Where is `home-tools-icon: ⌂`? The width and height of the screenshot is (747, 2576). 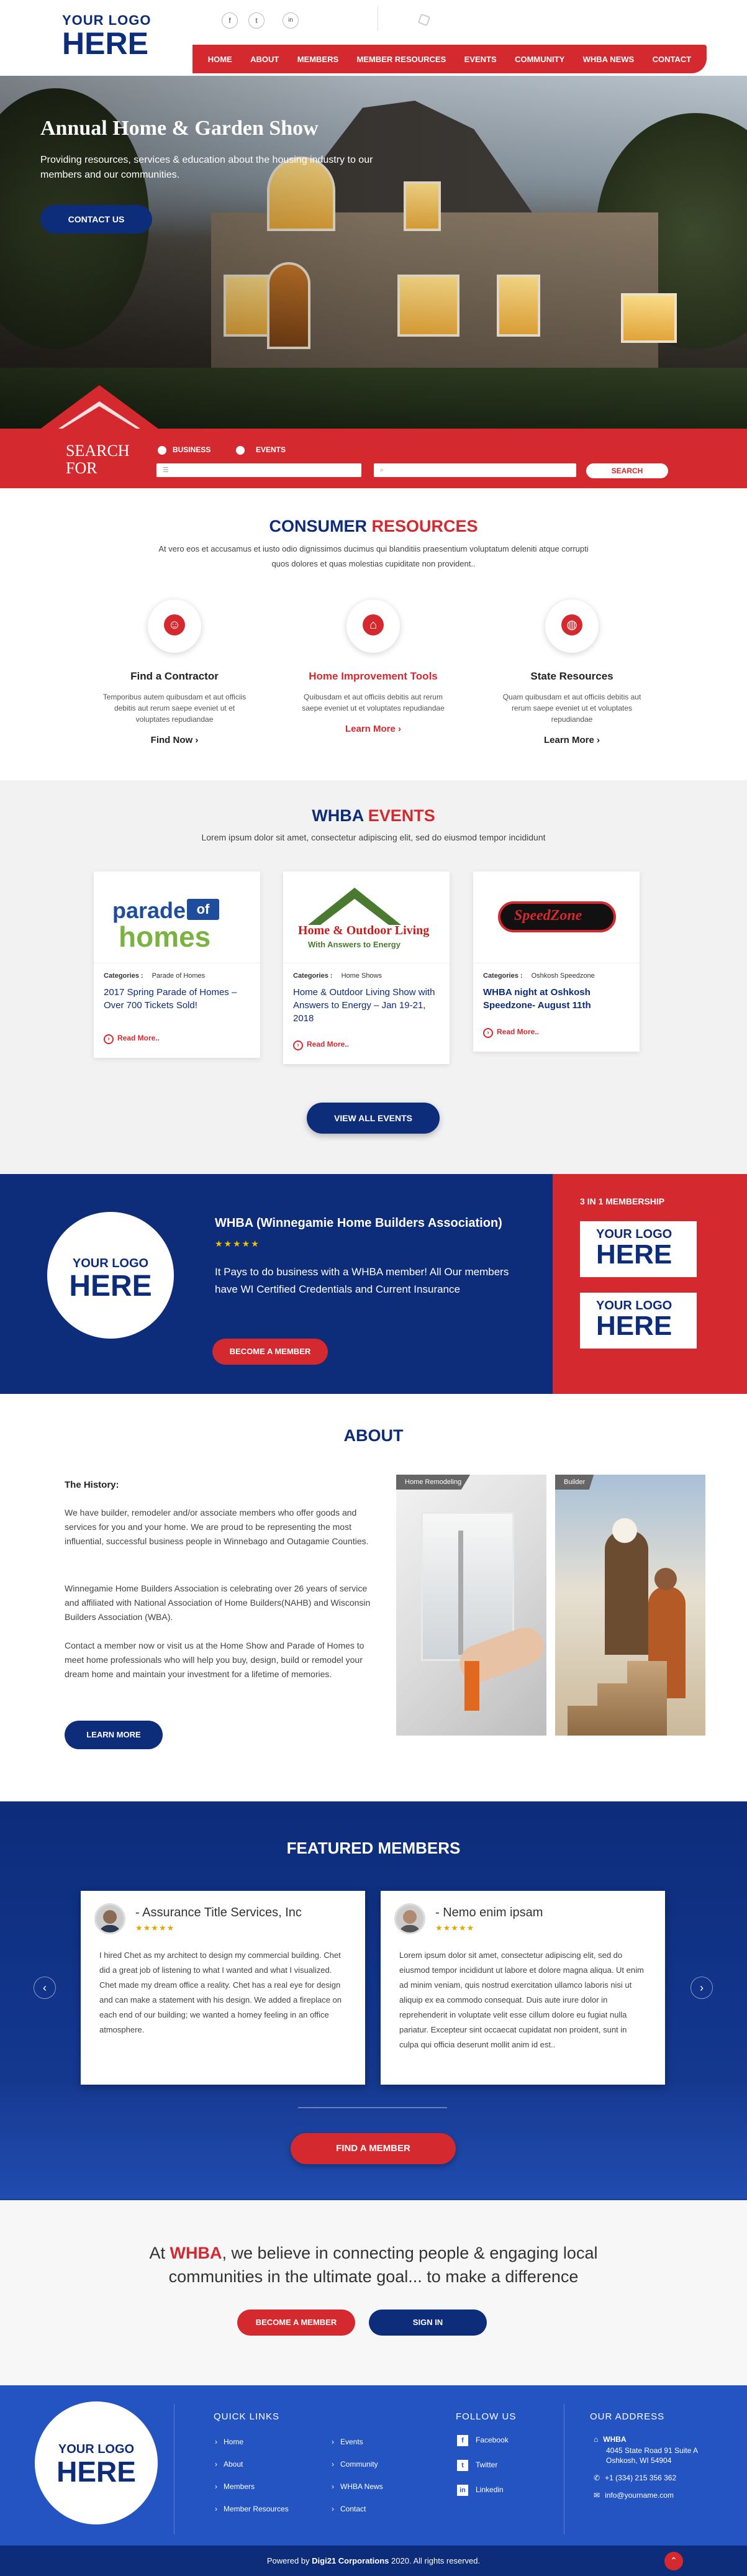 home-tools-icon: ⌂ is located at coordinates (373, 626).